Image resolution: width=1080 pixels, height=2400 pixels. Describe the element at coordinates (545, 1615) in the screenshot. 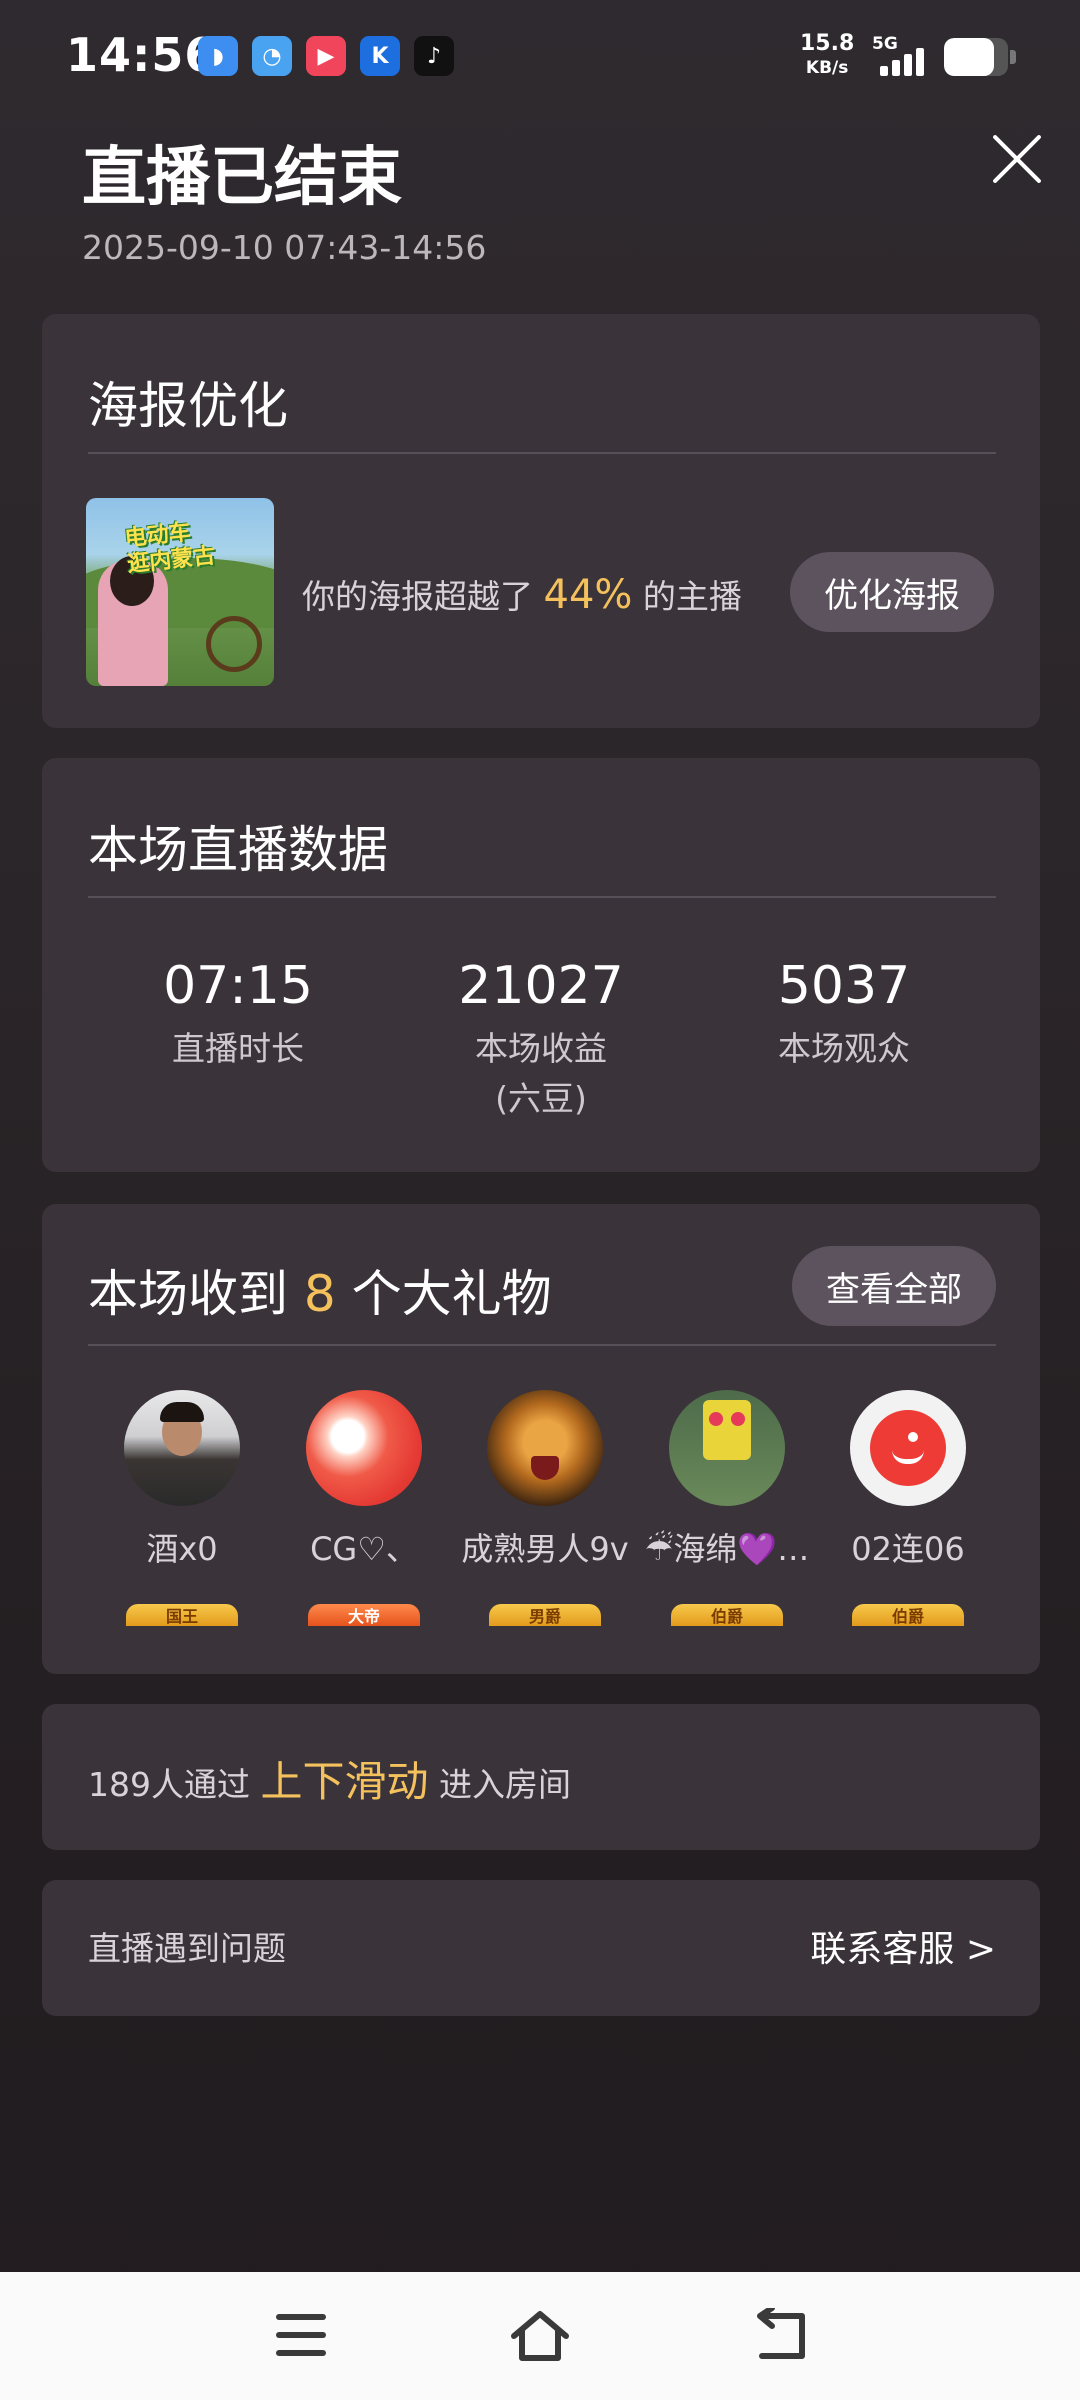

I see `rank-badge: 男爵` at that location.